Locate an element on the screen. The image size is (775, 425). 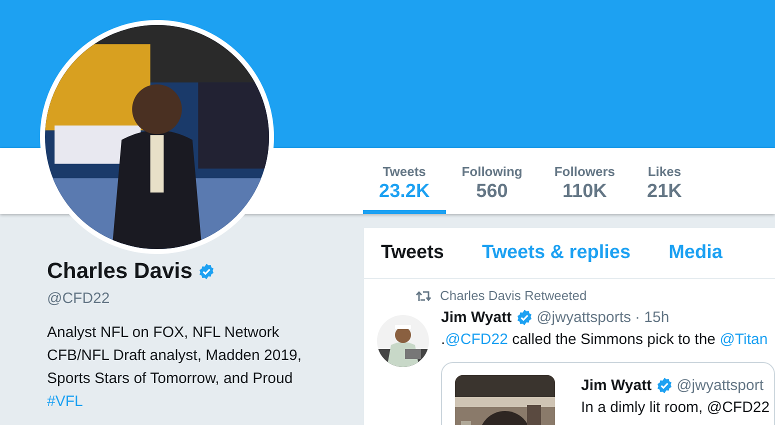
mention-link: @CFD22 is located at coordinates (476, 339).